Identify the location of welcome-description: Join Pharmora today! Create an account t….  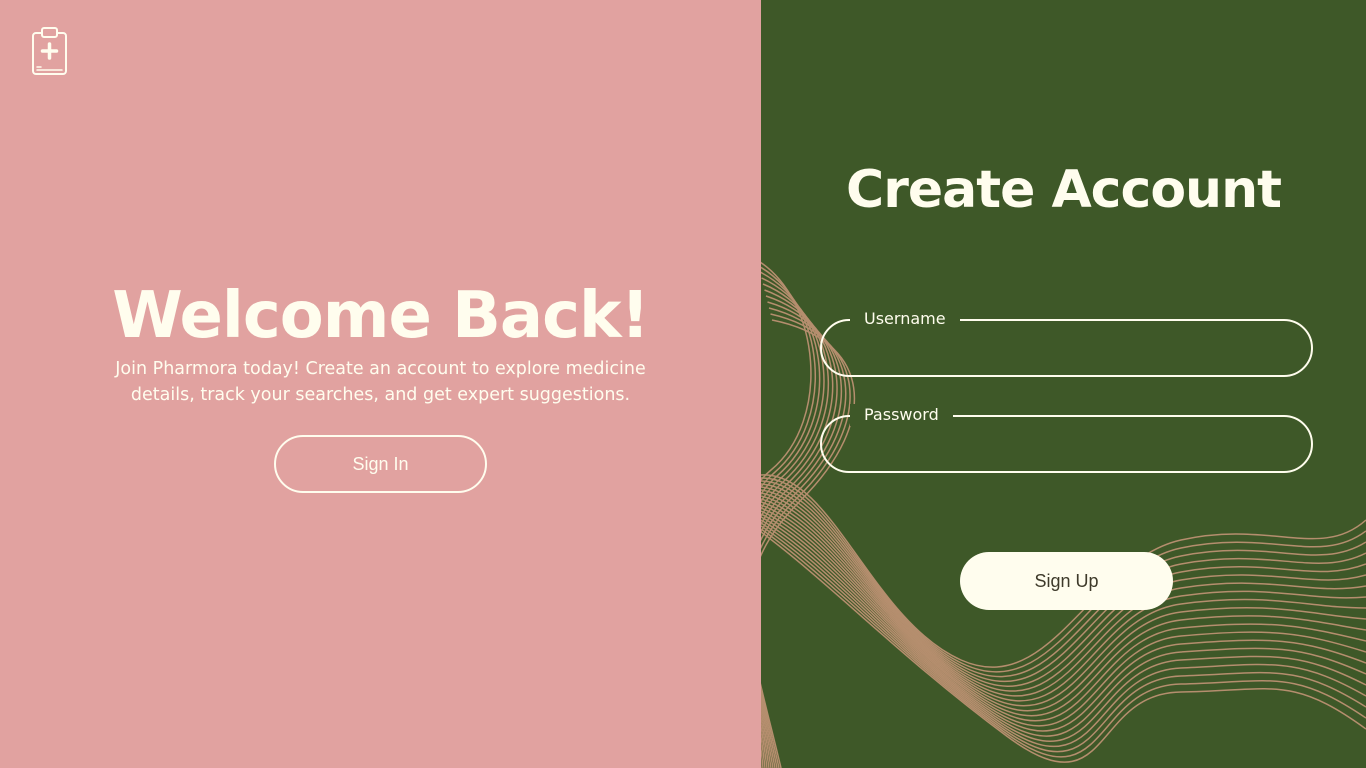
(380, 382).